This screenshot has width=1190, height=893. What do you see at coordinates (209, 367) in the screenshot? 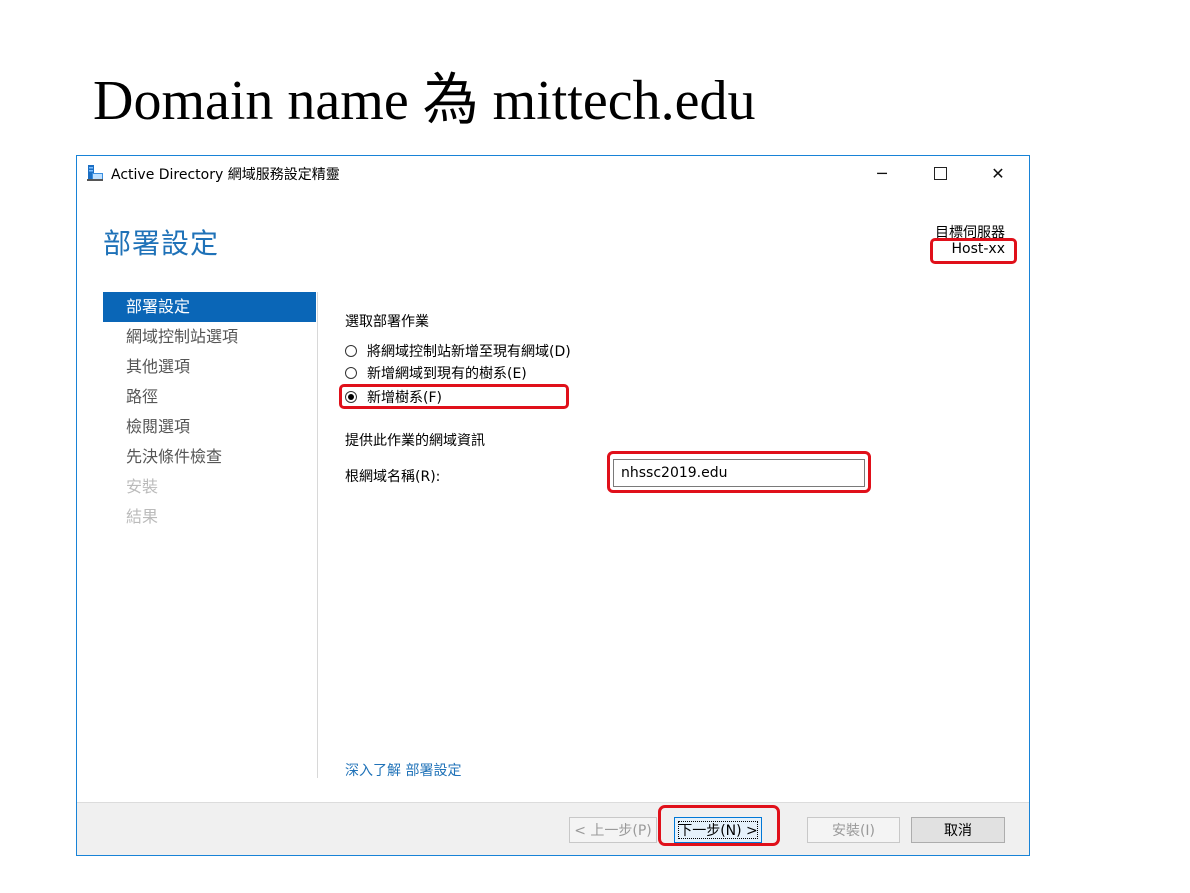
I see `nav-item-additional-options: 其他選項` at bounding box center [209, 367].